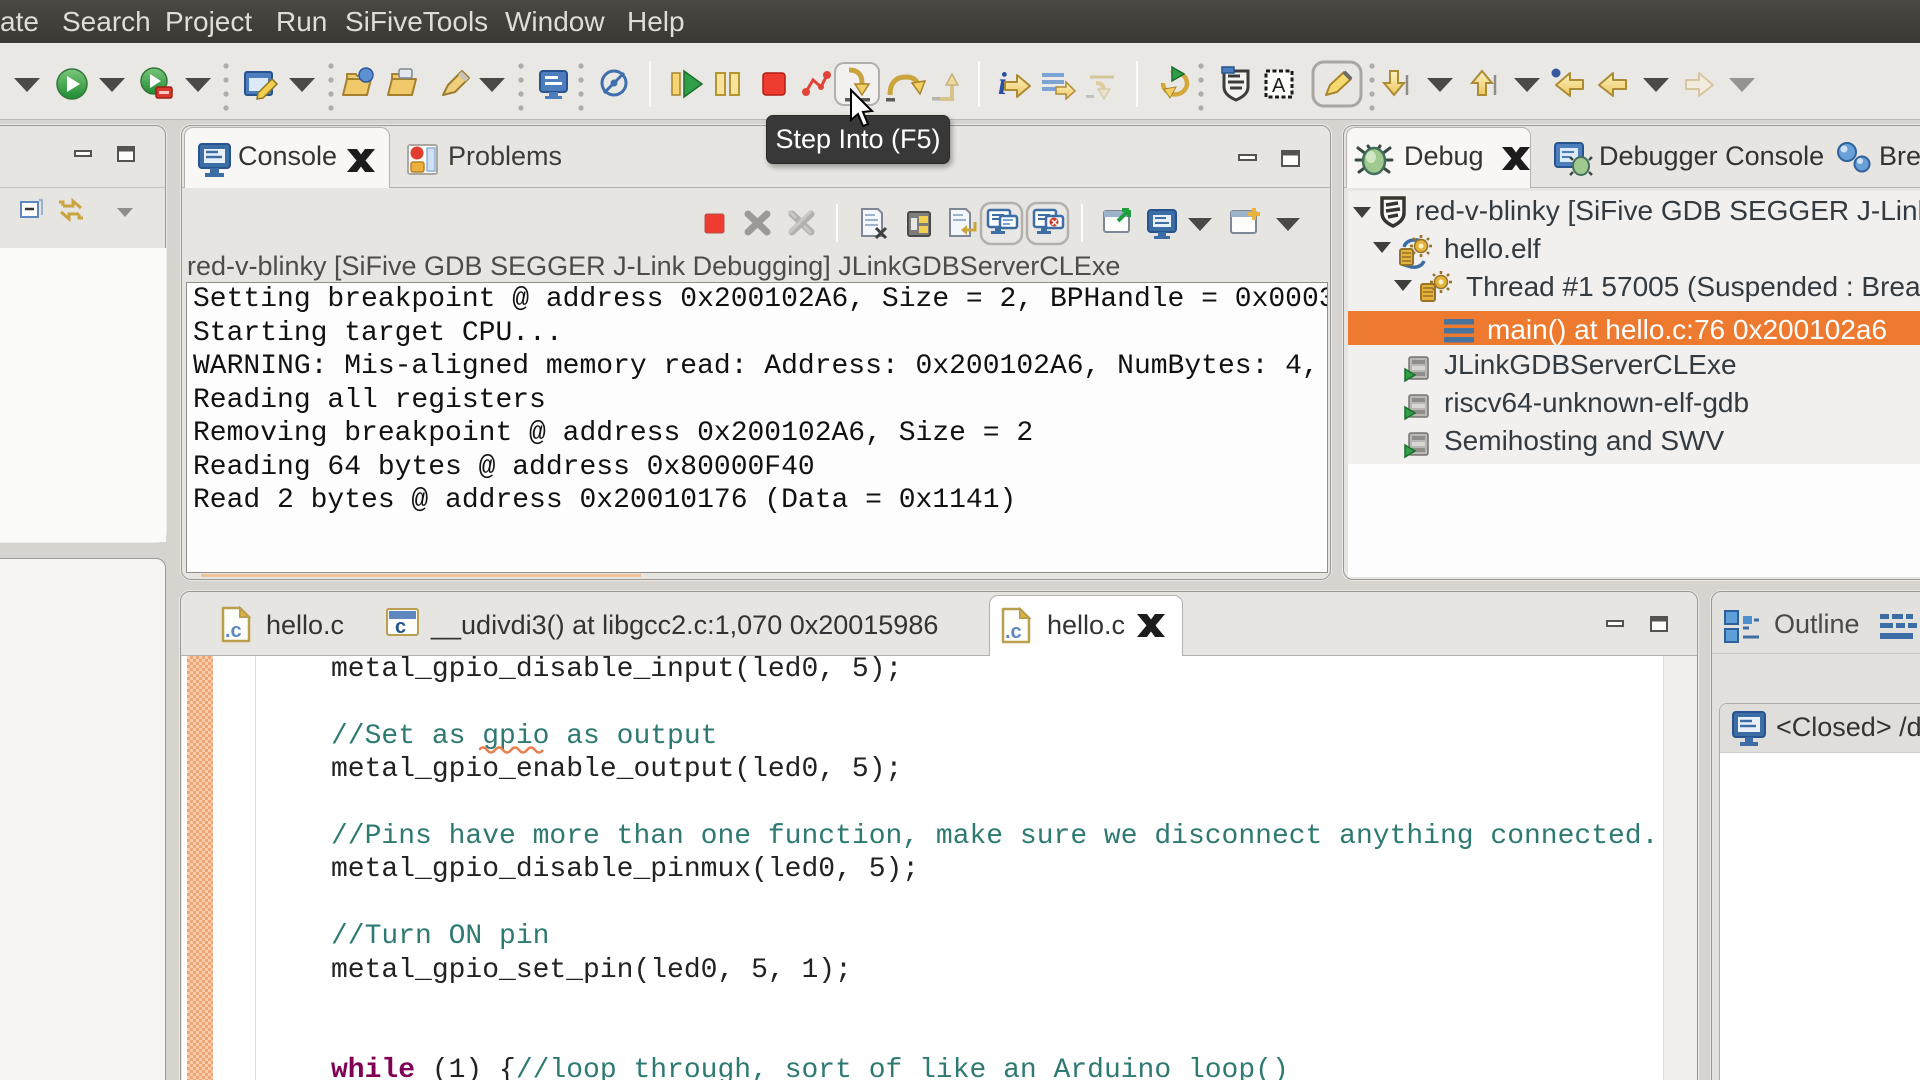  I want to click on svg-text: c, so click(400, 627).